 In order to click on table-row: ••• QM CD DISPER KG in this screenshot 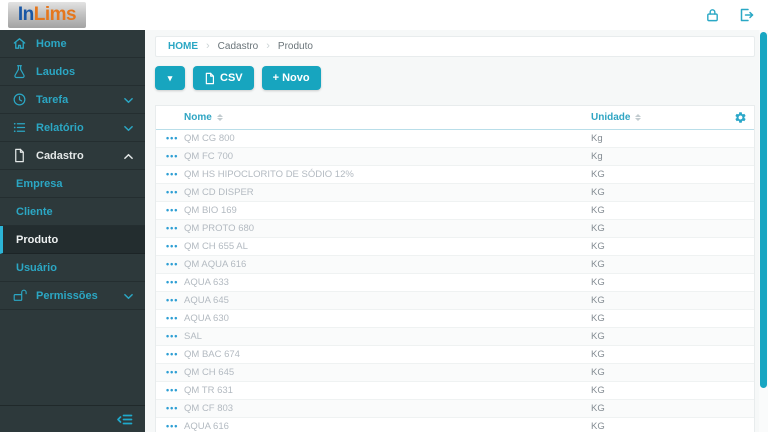, I will do `click(455, 193)`.